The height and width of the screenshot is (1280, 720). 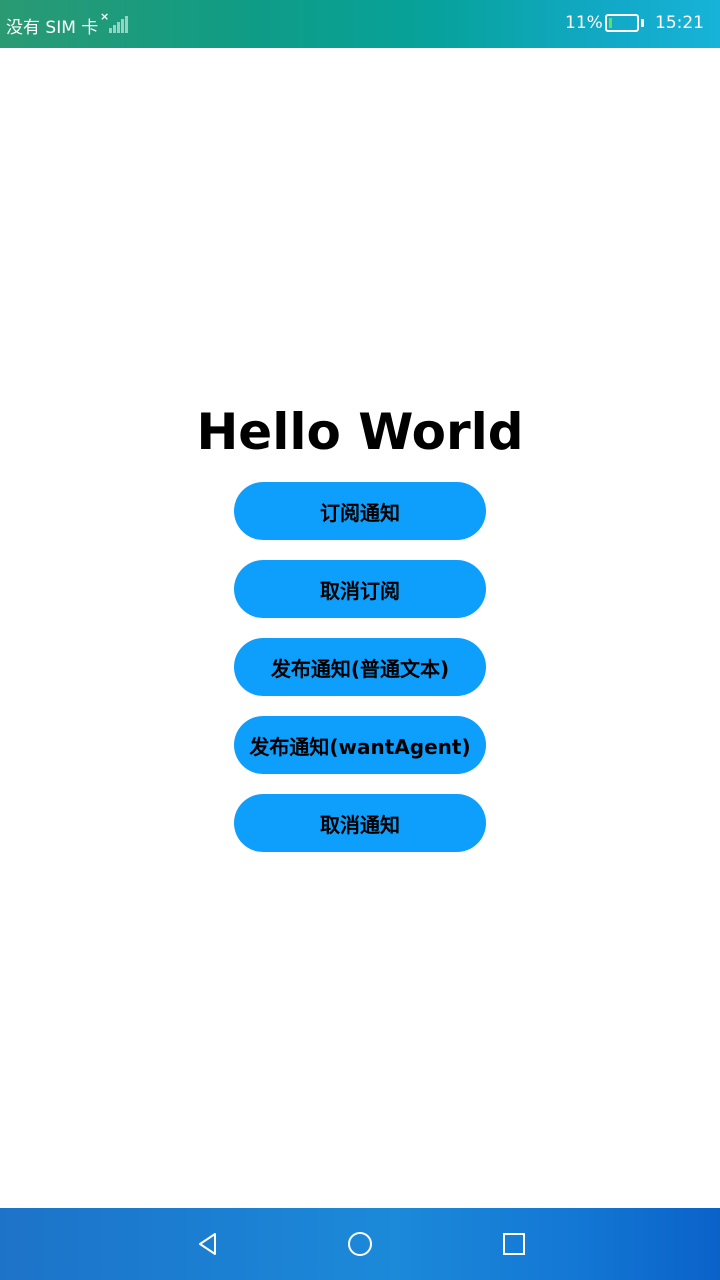 What do you see at coordinates (360, 511) in the screenshot?
I see `subscribe-notification-button: 订阅通知` at bounding box center [360, 511].